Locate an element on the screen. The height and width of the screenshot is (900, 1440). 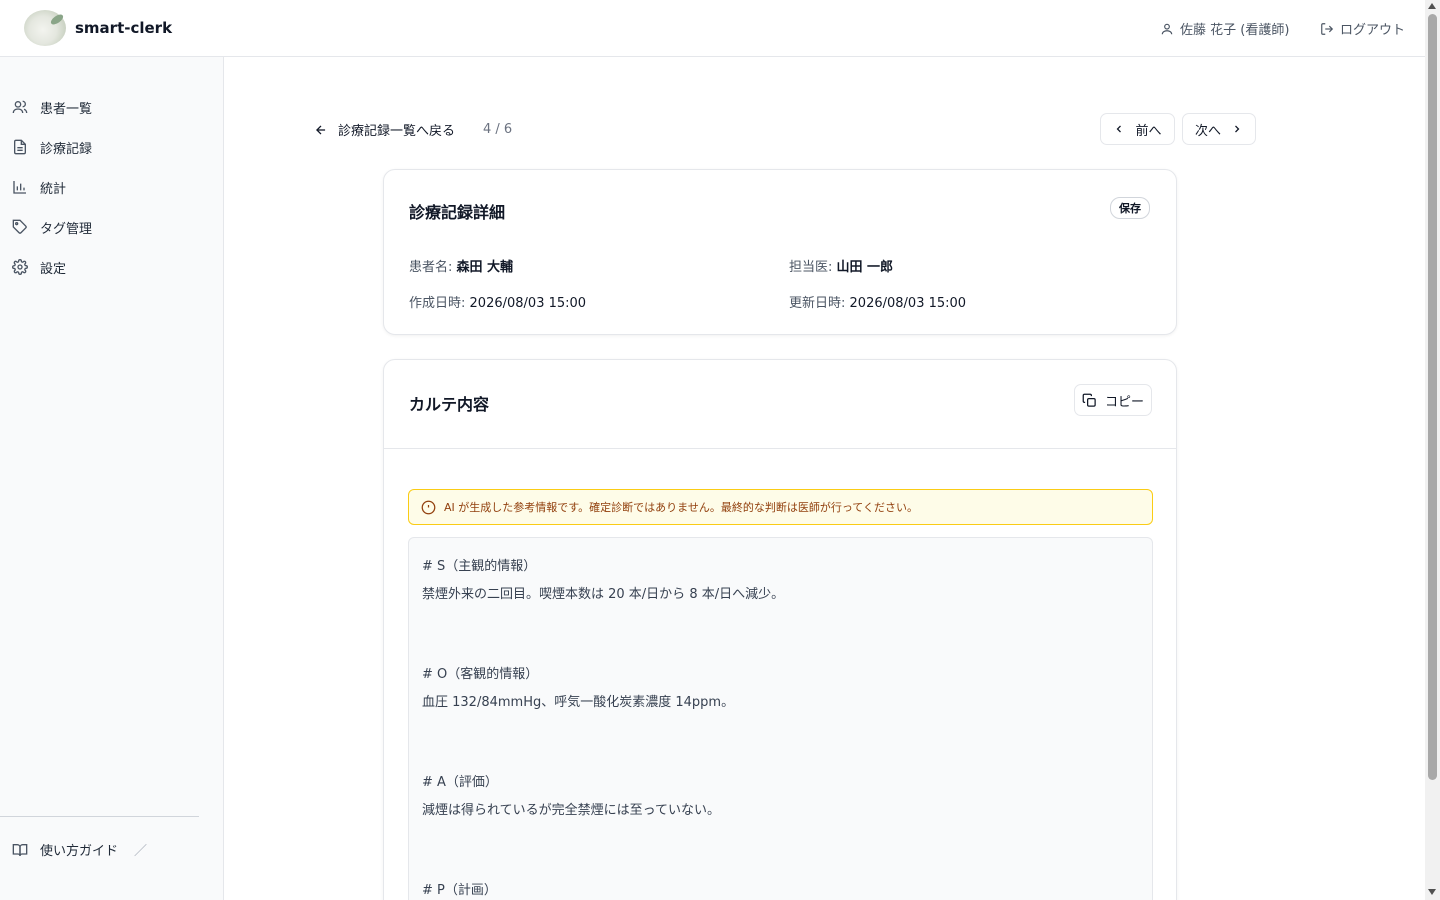
scroll-down-arrow-icon is located at coordinates (1432, 892).